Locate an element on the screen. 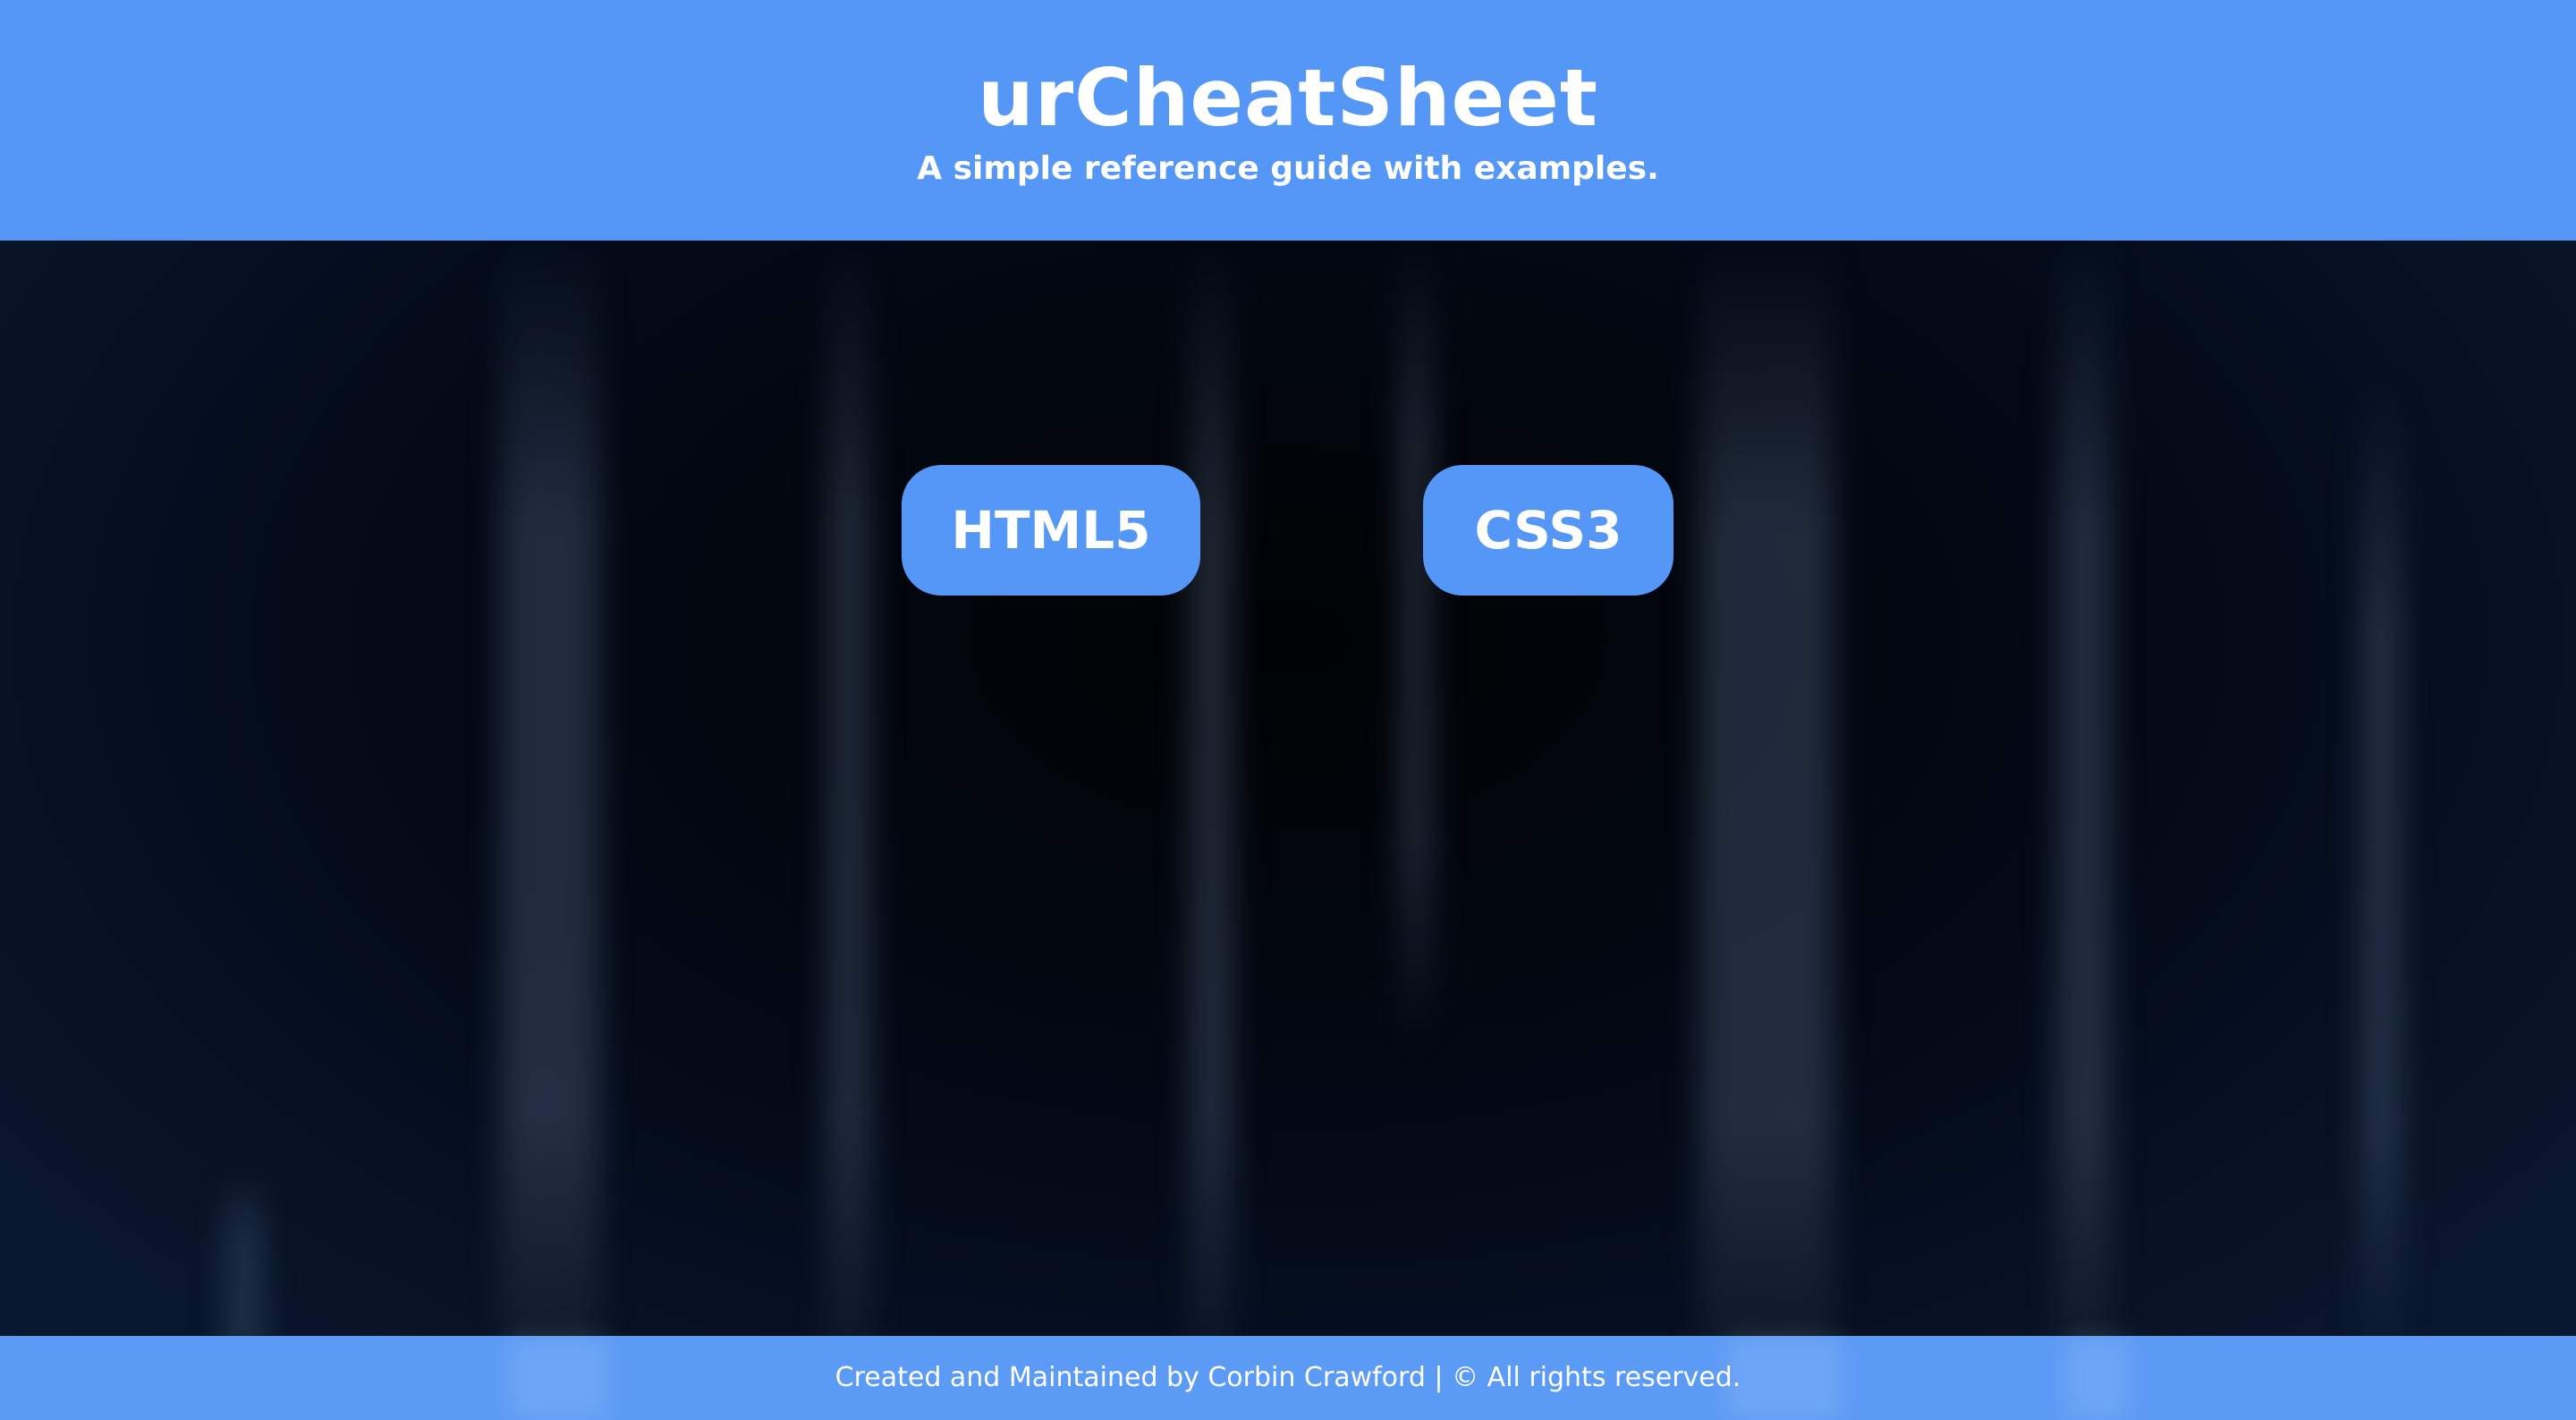 This screenshot has width=2576, height=1420. html5-button: HTML5 is located at coordinates (1051, 530).